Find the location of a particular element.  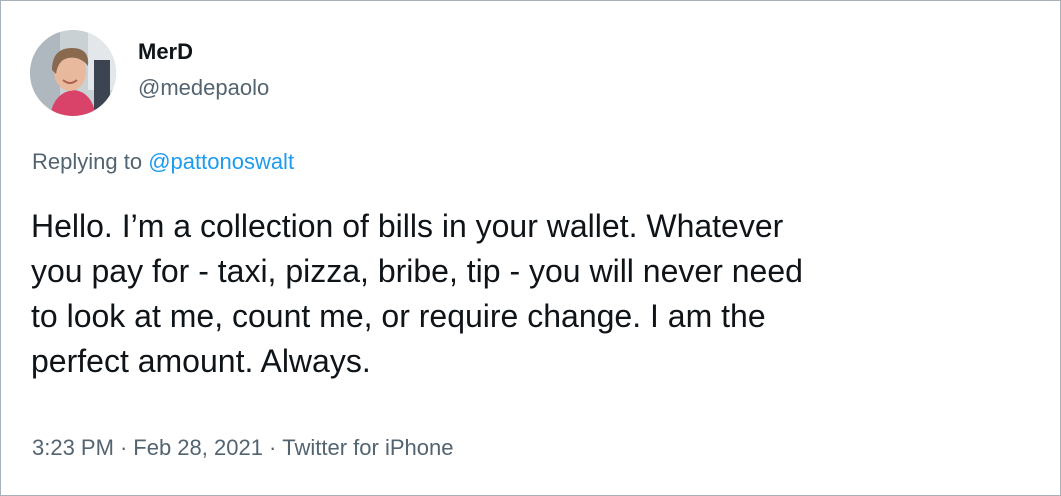

tweet-meta: 3:23 PM · Feb 28, 2021 · Twitter for iPhone is located at coordinates (242, 448).